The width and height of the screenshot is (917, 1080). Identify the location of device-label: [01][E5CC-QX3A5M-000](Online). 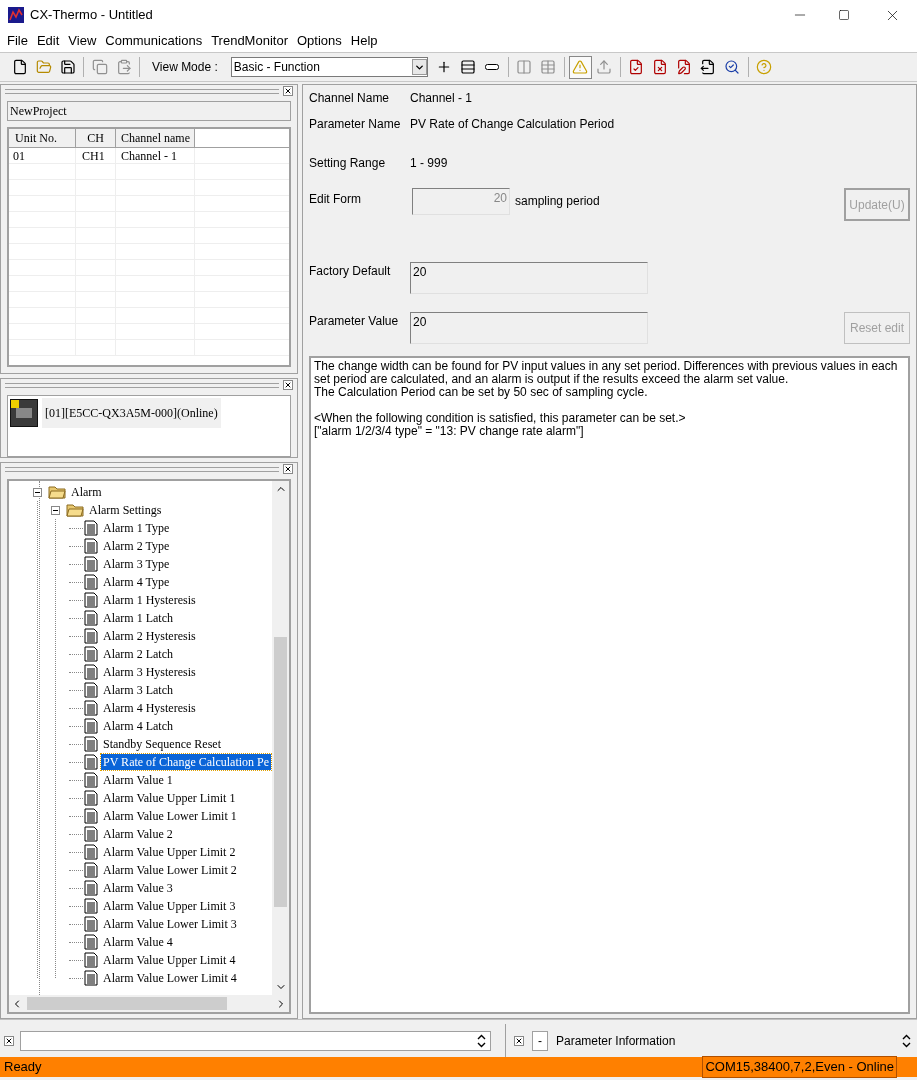
(131, 413).